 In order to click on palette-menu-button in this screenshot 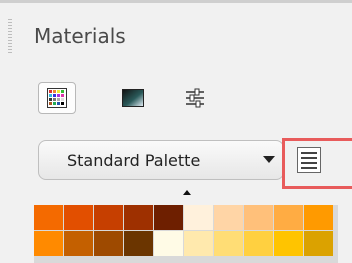, I will do `click(309, 160)`.